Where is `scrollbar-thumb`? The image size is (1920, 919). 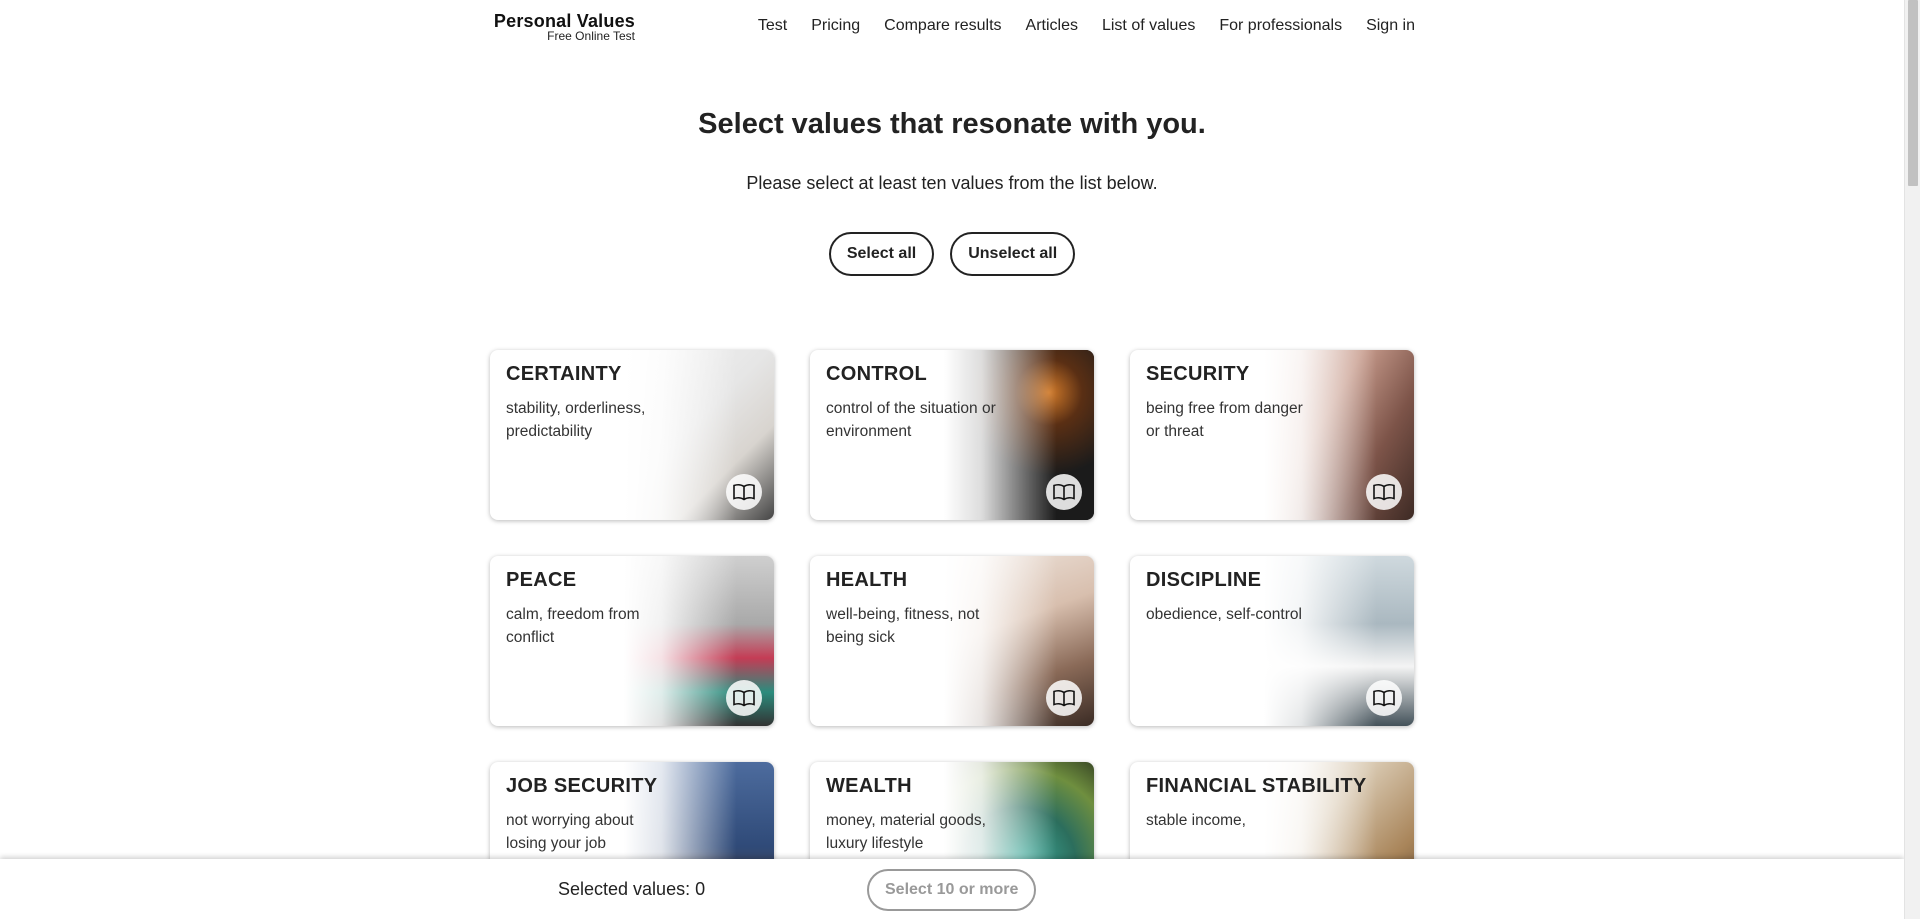 scrollbar-thumb is located at coordinates (1913, 93).